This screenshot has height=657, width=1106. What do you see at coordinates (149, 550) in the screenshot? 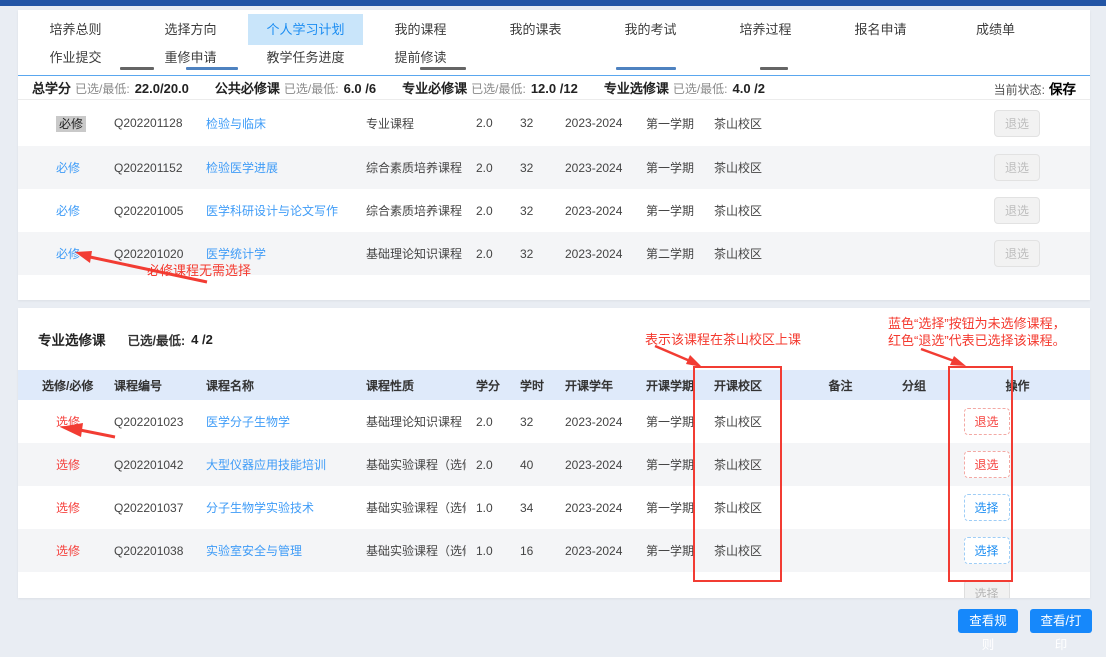
I see `course-code: Q202201038` at bounding box center [149, 550].